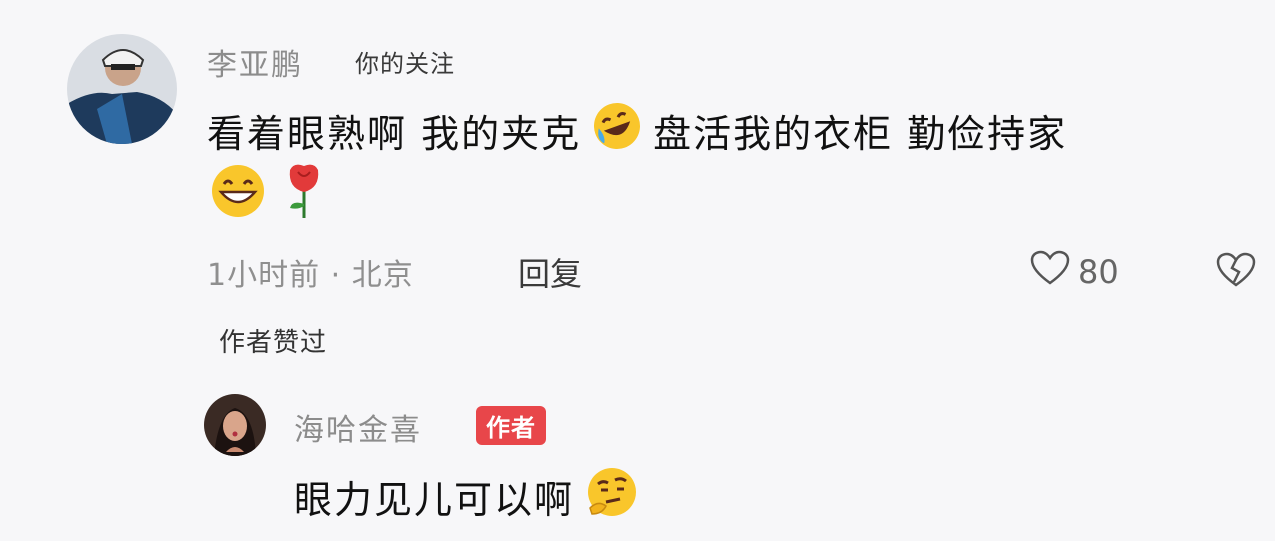 Image resolution: width=1275 pixels, height=541 pixels. What do you see at coordinates (310, 275) in the screenshot?
I see `comment-meta: 1小时前 · 北京` at bounding box center [310, 275].